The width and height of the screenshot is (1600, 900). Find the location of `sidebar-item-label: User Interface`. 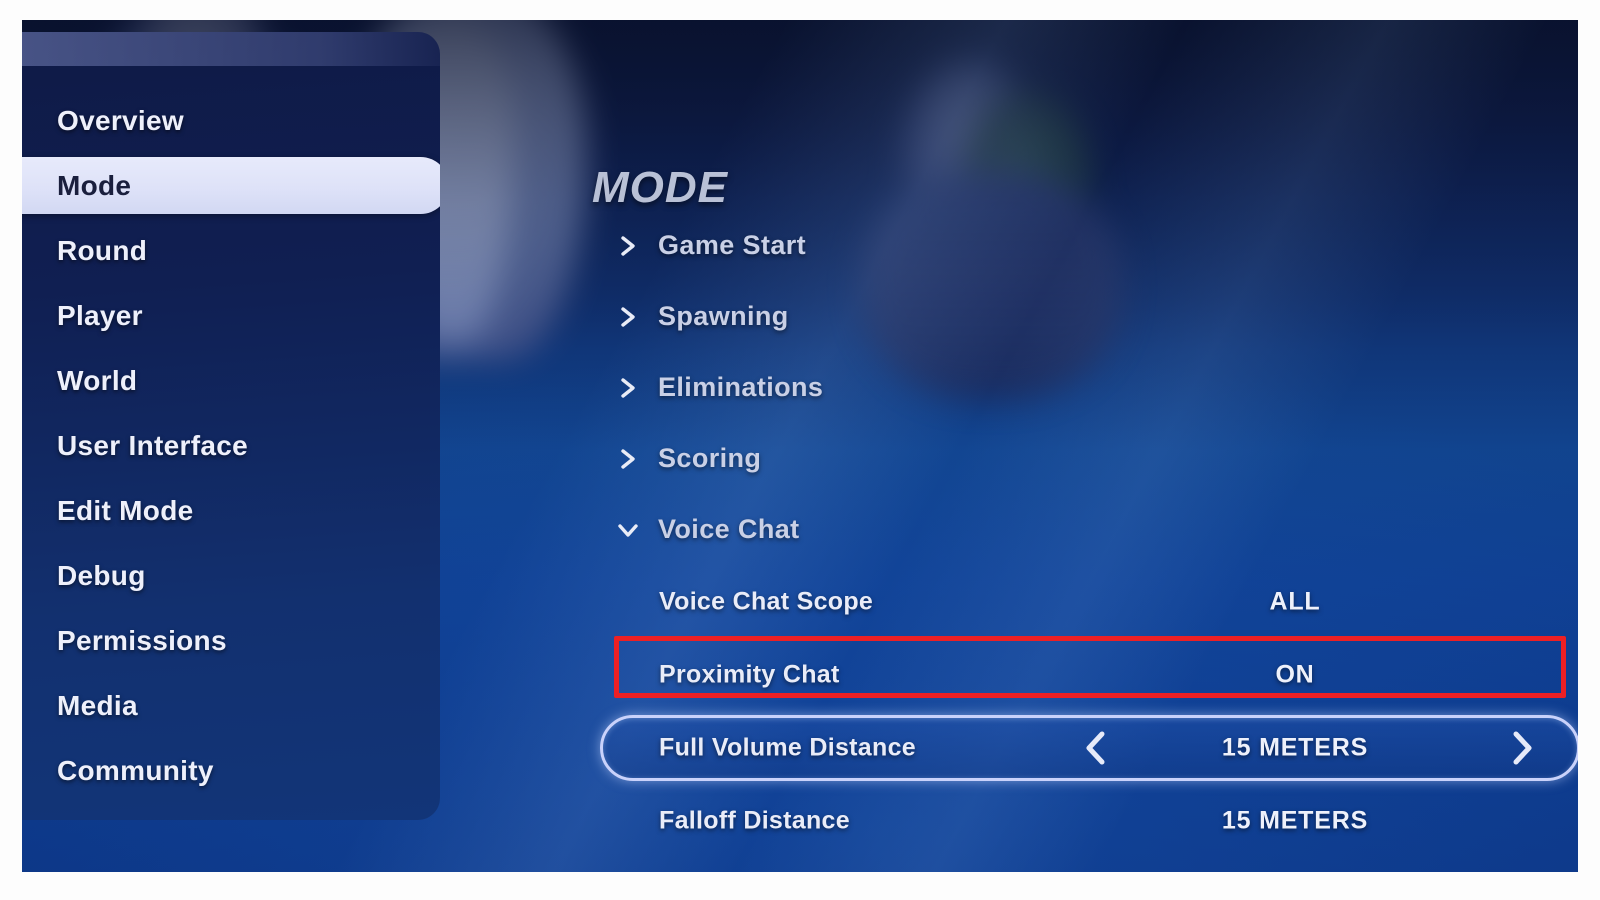

sidebar-item-label: User Interface is located at coordinates (152, 445).